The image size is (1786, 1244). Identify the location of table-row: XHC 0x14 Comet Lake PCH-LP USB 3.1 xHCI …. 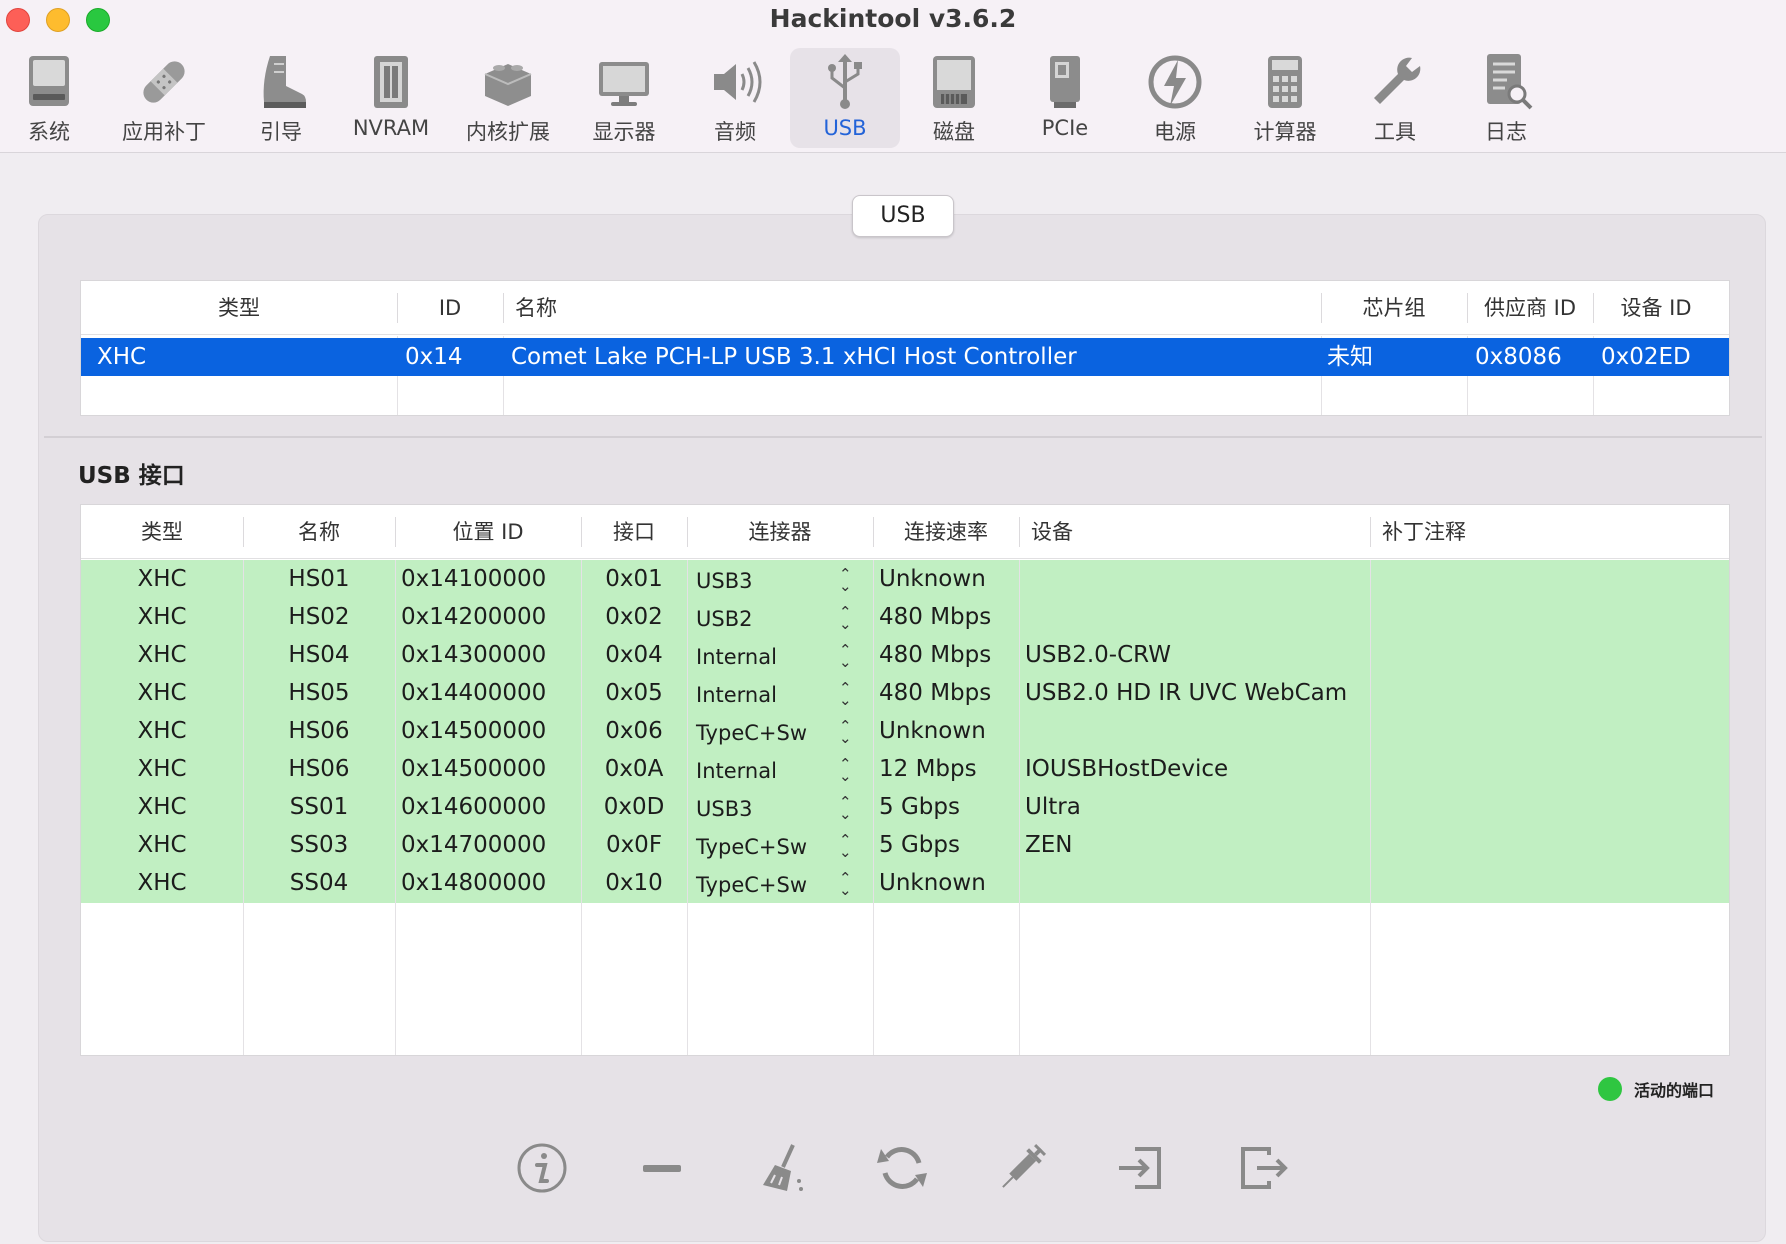
(905, 357).